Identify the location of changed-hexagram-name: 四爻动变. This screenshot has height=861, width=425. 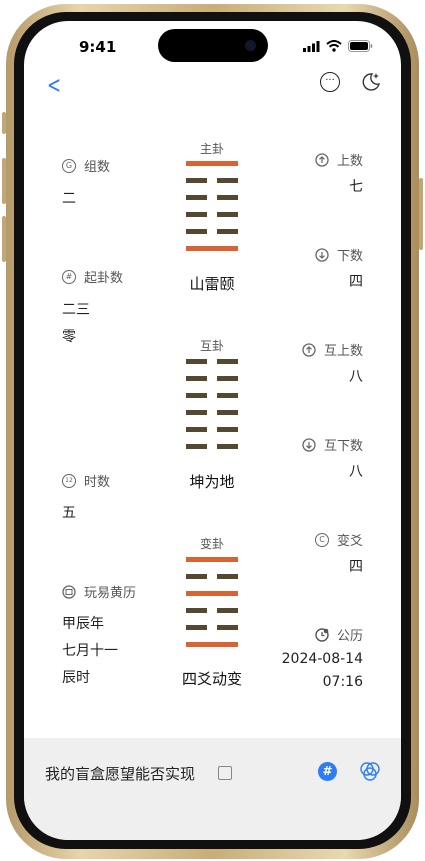
(211, 679).